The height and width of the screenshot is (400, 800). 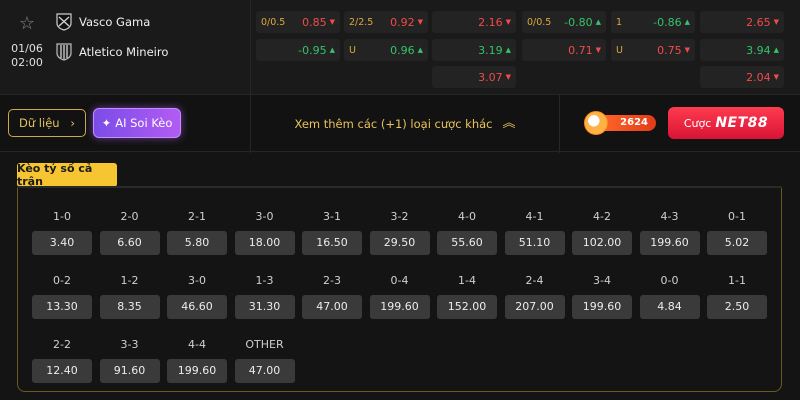 I want to click on odds-cell: 2.04 ▼, so click(x=742, y=77).